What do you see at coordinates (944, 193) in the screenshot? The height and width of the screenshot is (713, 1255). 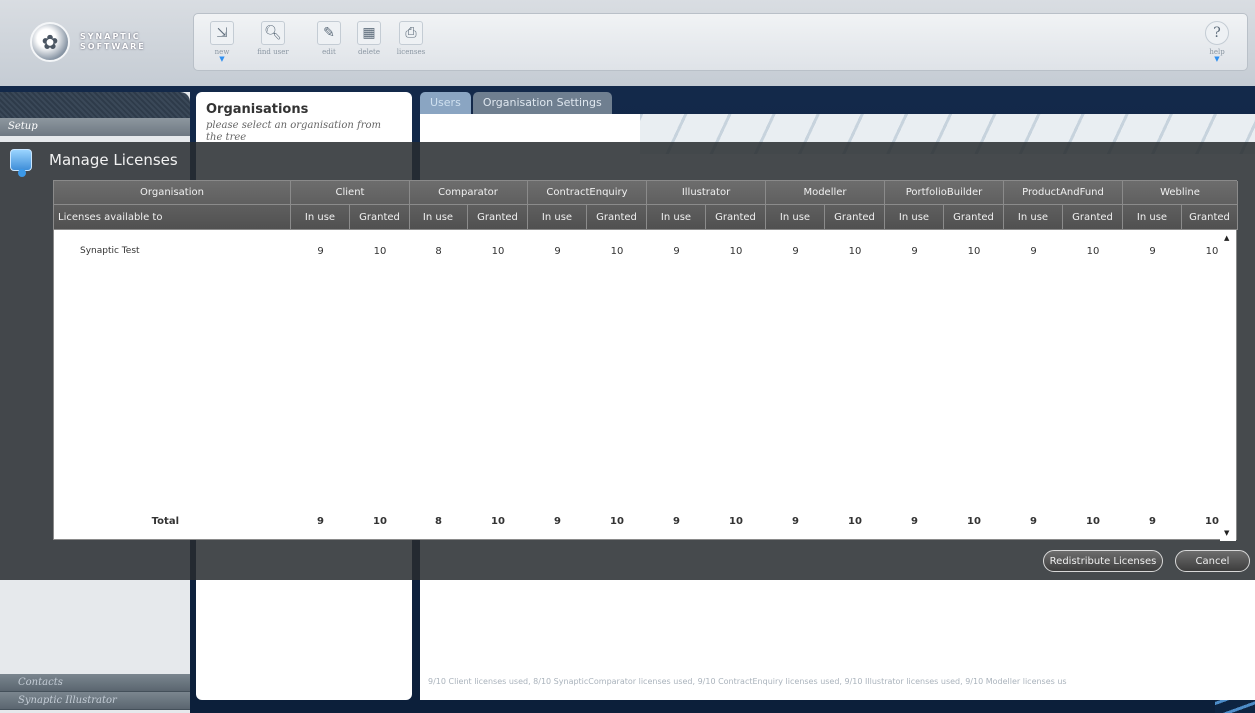 I see `product-header-portfoliobuilder: PortfolioBuilder` at bounding box center [944, 193].